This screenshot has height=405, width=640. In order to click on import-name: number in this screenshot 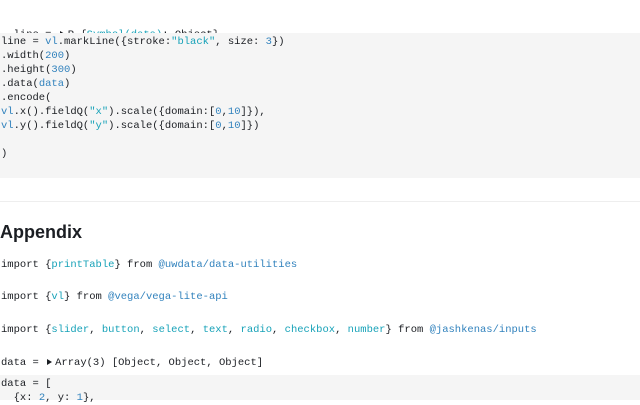, I will do `click(366, 330)`.